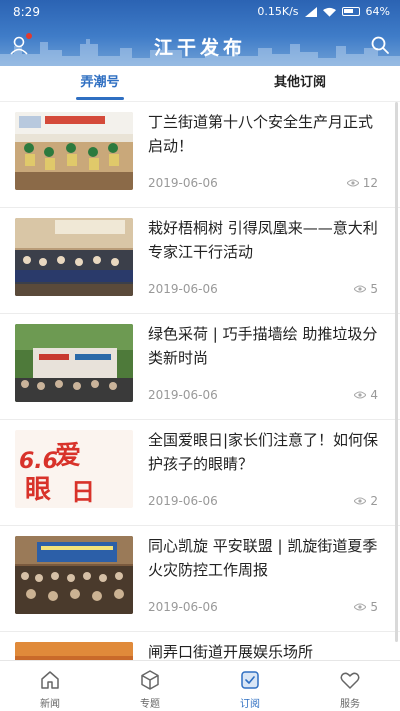 The image size is (400, 711). I want to click on subscription-tabs: 弄潮号 其他订阅, so click(200, 84).